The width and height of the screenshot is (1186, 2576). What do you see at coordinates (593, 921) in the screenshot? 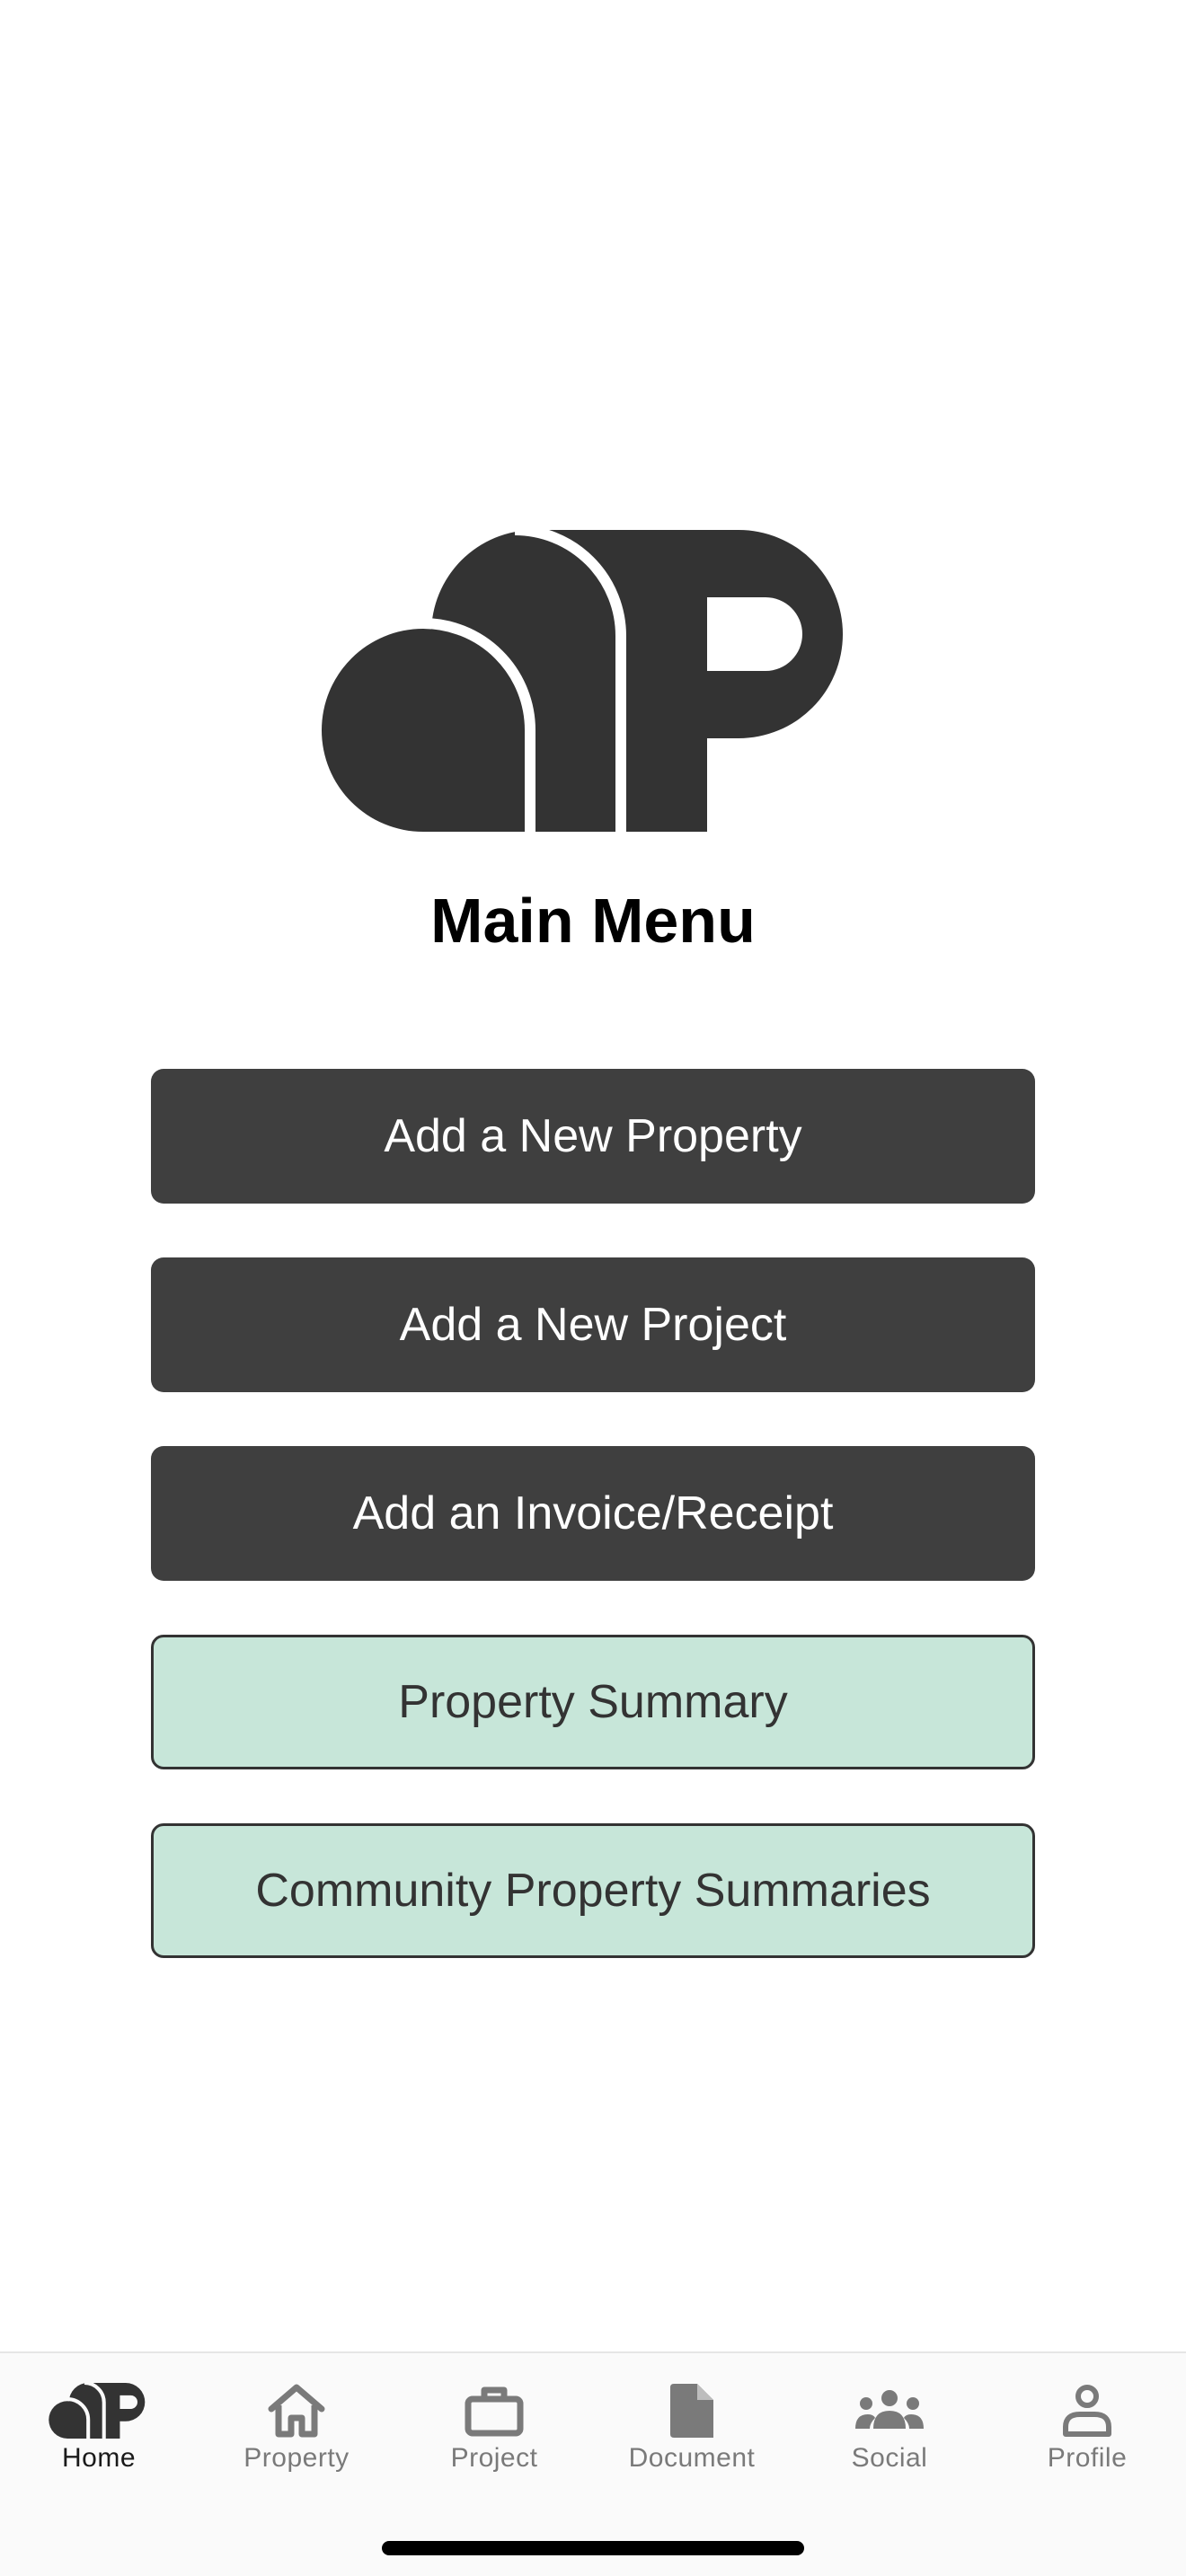
I see `page-title: Main Menu` at bounding box center [593, 921].